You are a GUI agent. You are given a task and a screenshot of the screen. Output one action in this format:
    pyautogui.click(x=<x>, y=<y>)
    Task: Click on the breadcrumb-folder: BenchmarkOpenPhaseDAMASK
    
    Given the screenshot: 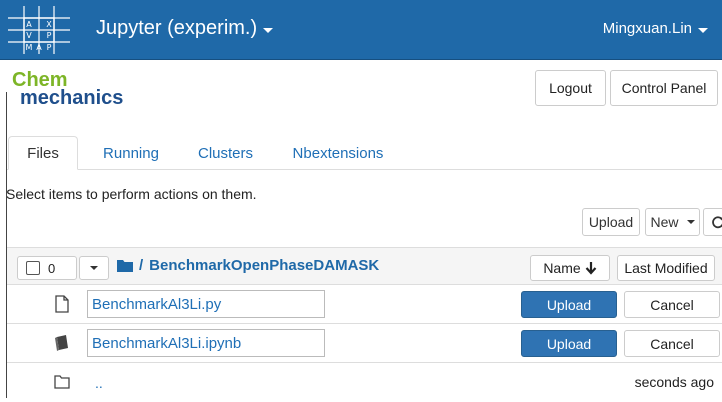 What is the action you would take?
    pyautogui.click(x=264, y=265)
    